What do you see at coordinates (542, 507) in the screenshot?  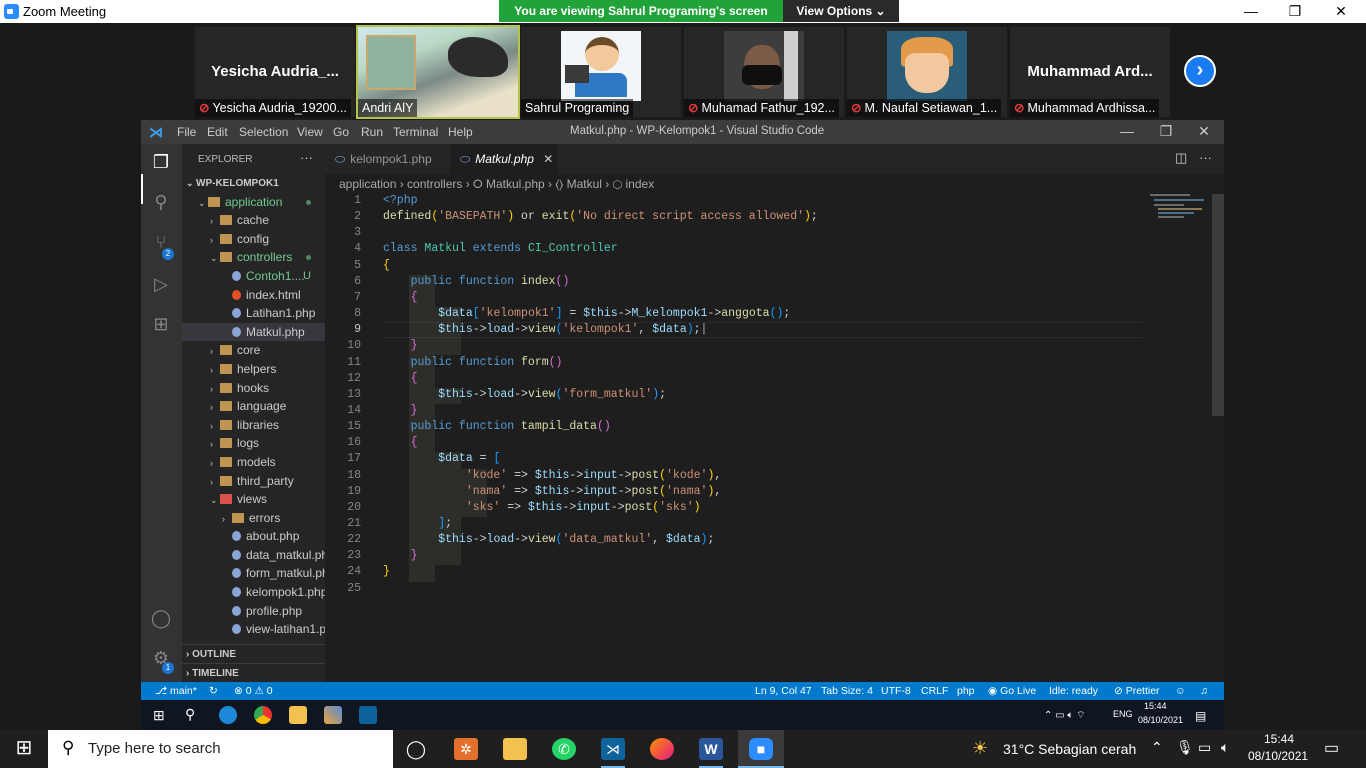 I see `code-line: 'sks' => $this->input->post('sks')` at bounding box center [542, 507].